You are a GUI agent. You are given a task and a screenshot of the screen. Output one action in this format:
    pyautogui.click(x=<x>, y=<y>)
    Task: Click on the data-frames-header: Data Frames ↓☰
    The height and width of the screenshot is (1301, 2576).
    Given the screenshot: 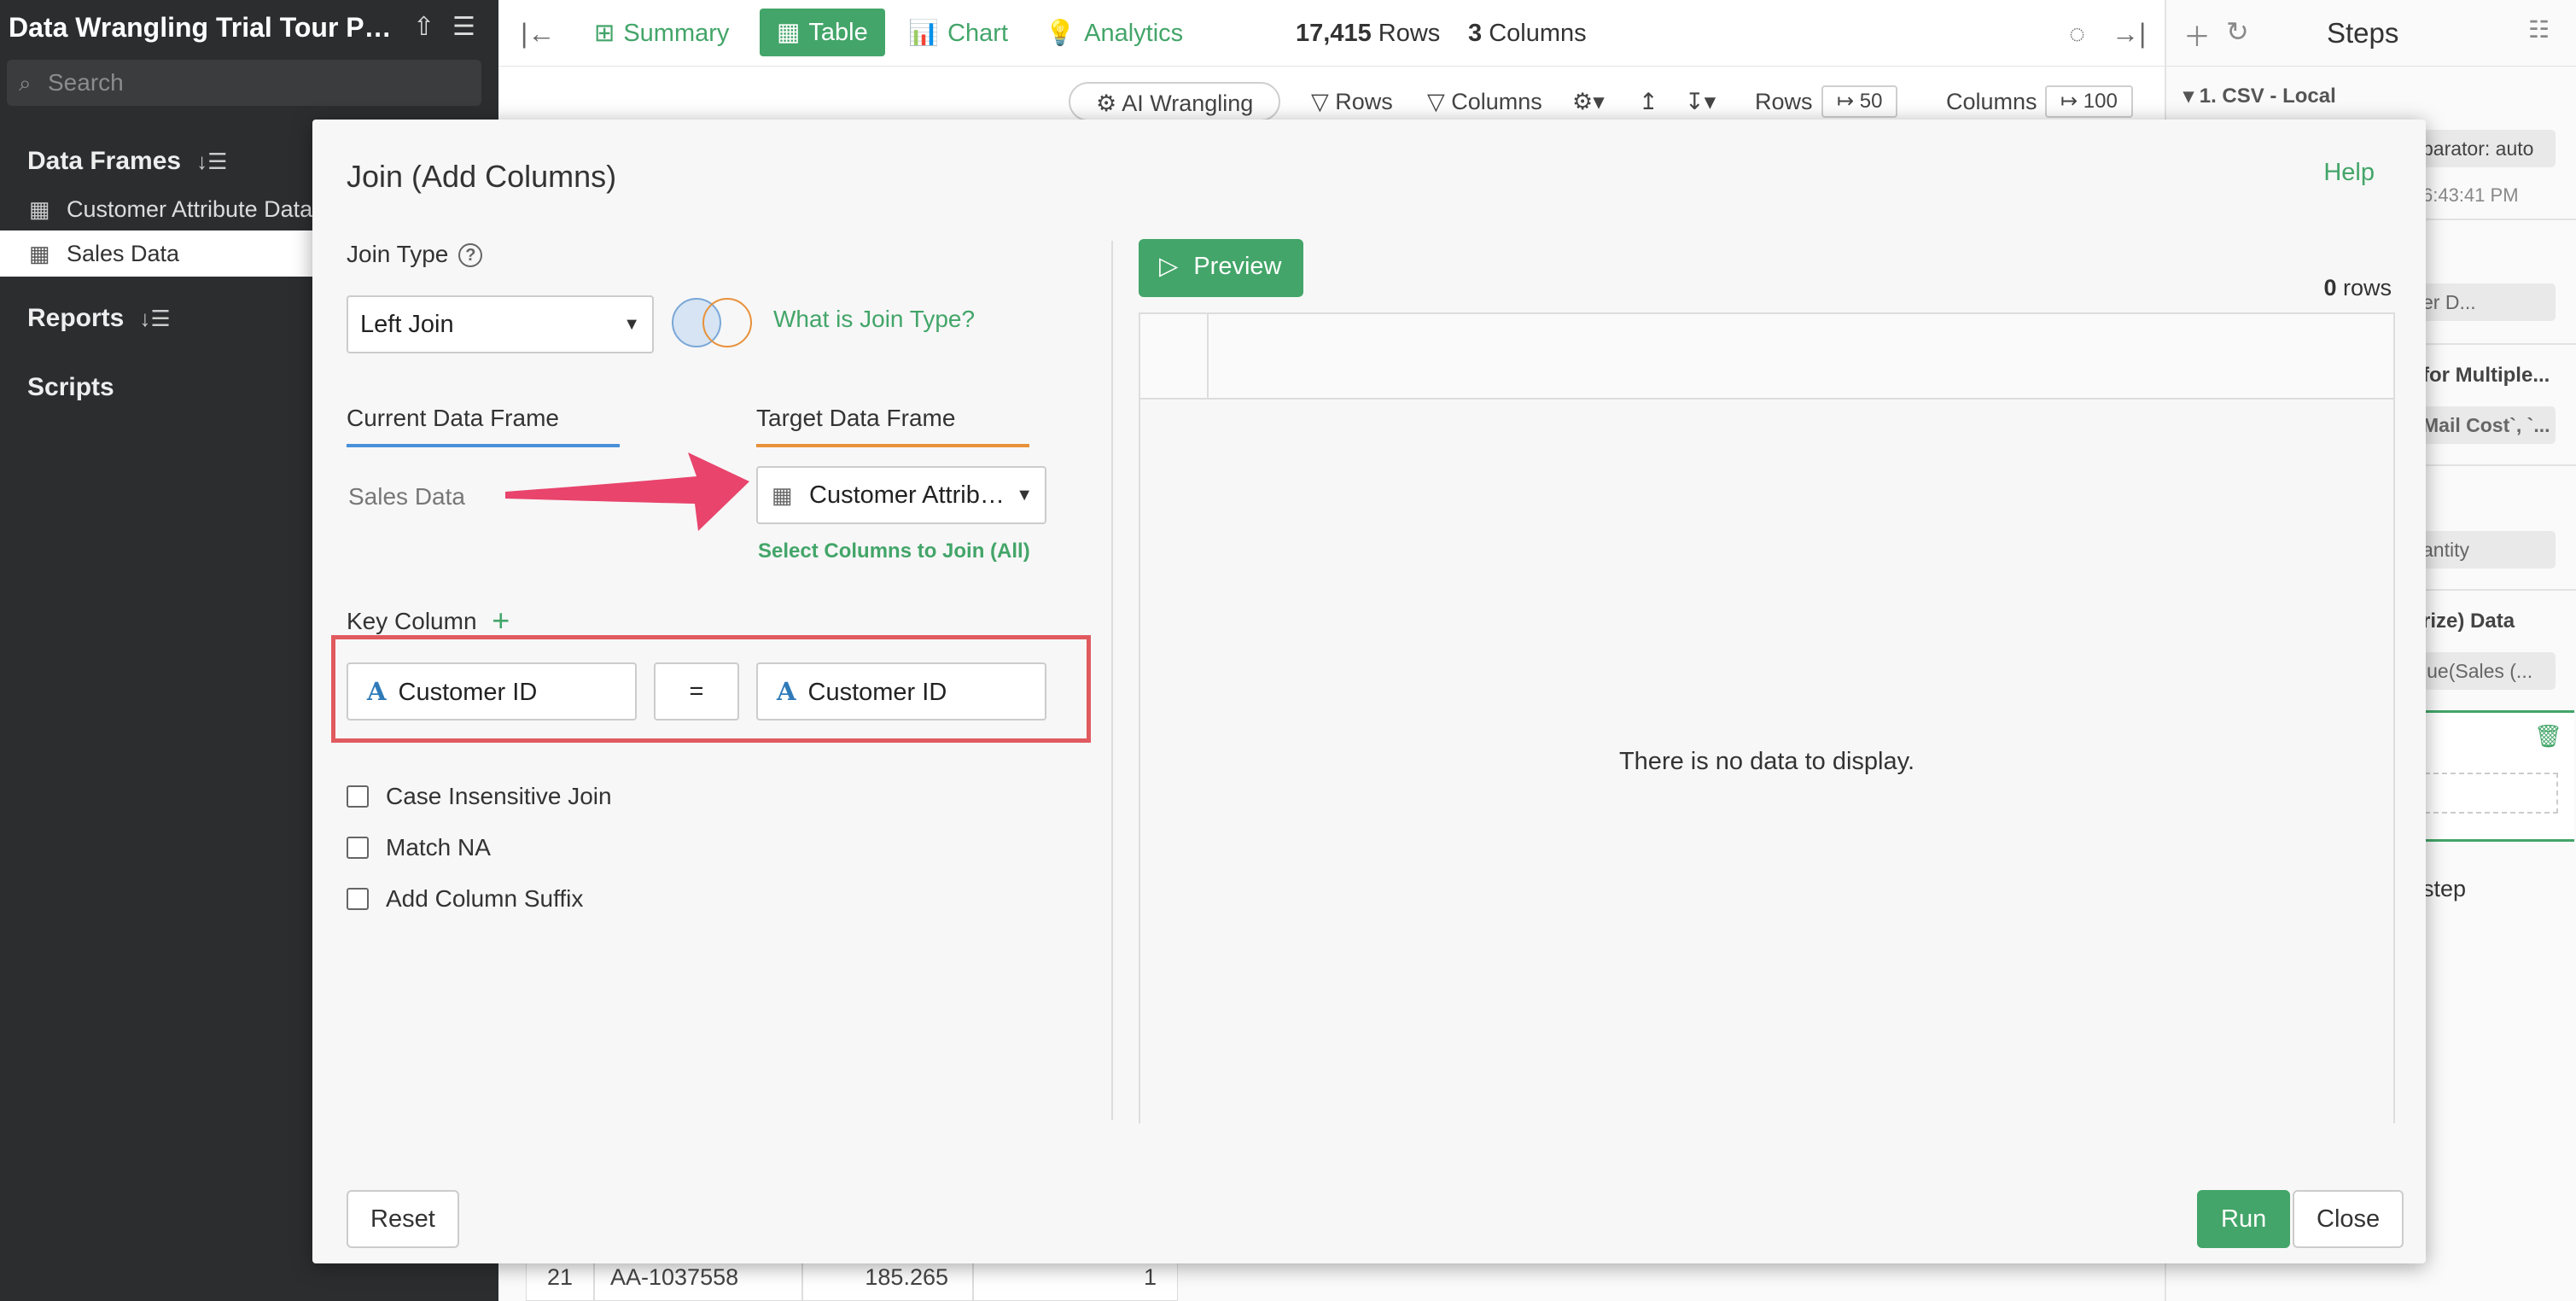 What is the action you would take?
    pyautogui.click(x=127, y=161)
    